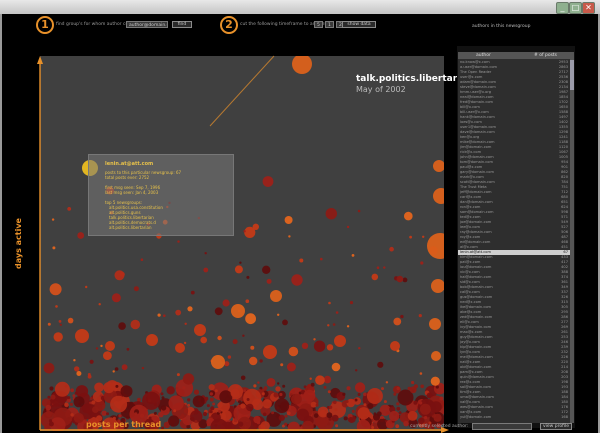 The image size is (600, 433). What do you see at coordinates (572, 75) in the screenshot?
I see `scrollbar-thumb` at bounding box center [572, 75].